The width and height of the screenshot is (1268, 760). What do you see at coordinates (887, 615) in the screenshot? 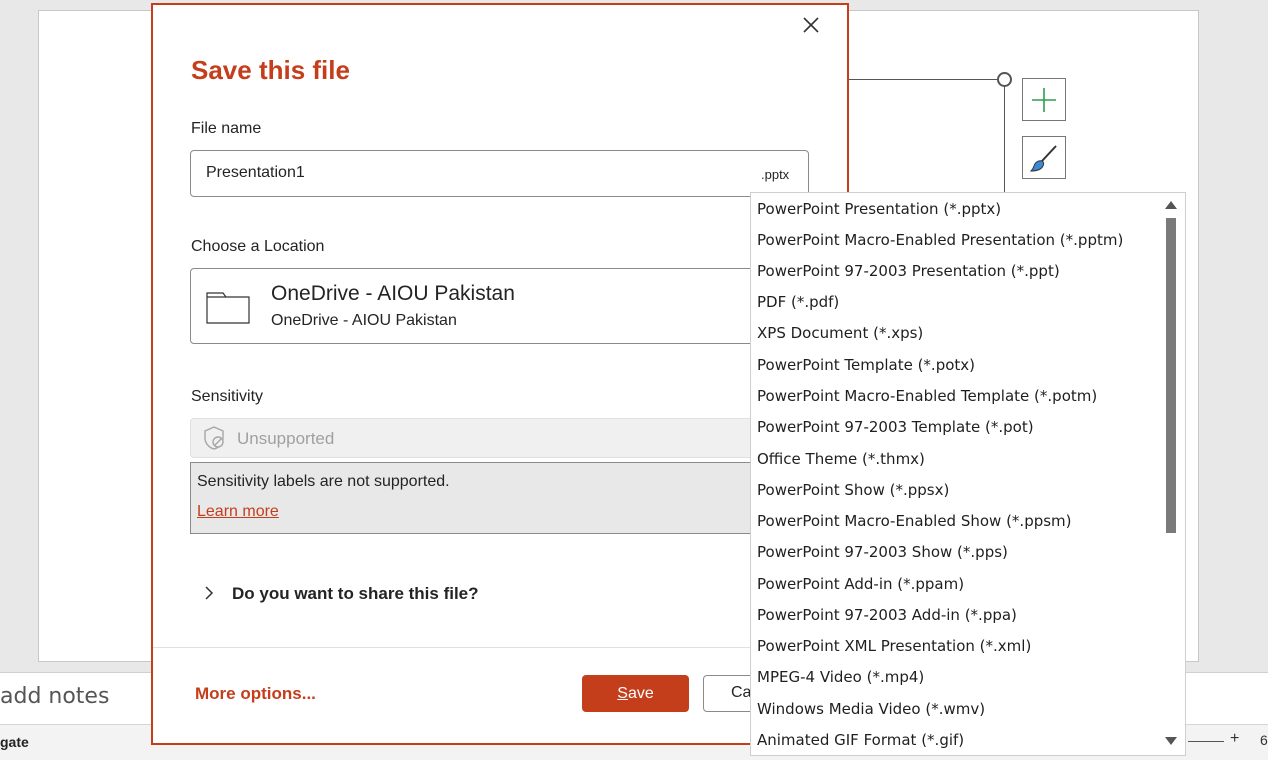
I see `file-type-option: PowerPoint 97-2003 Add-in (*.ppa)` at bounding box center [887, 615].